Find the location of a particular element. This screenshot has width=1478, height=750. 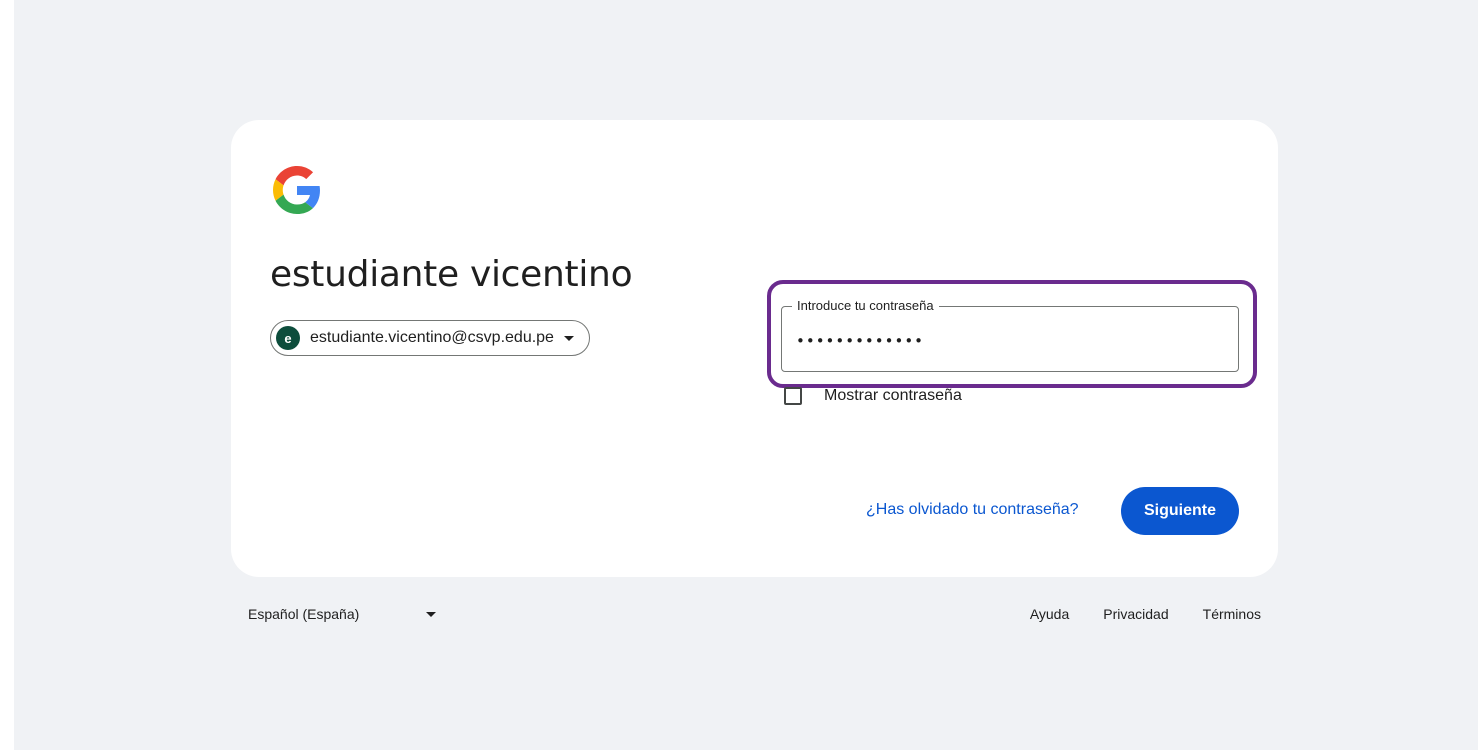

language-label: Español (España) is located at coordinates (304, 614).